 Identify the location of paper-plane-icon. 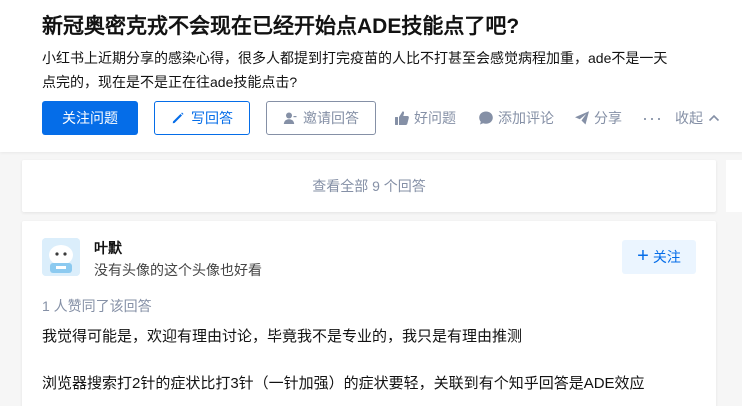
(582, 118).